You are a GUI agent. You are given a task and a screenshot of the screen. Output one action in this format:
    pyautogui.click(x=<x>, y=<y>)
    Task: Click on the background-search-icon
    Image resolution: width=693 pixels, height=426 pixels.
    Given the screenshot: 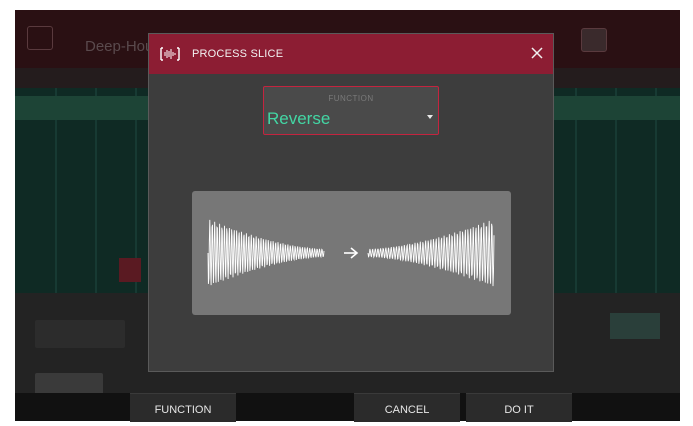 What is the action you would take?
    pyautogui.click(x=594, y=40)
    